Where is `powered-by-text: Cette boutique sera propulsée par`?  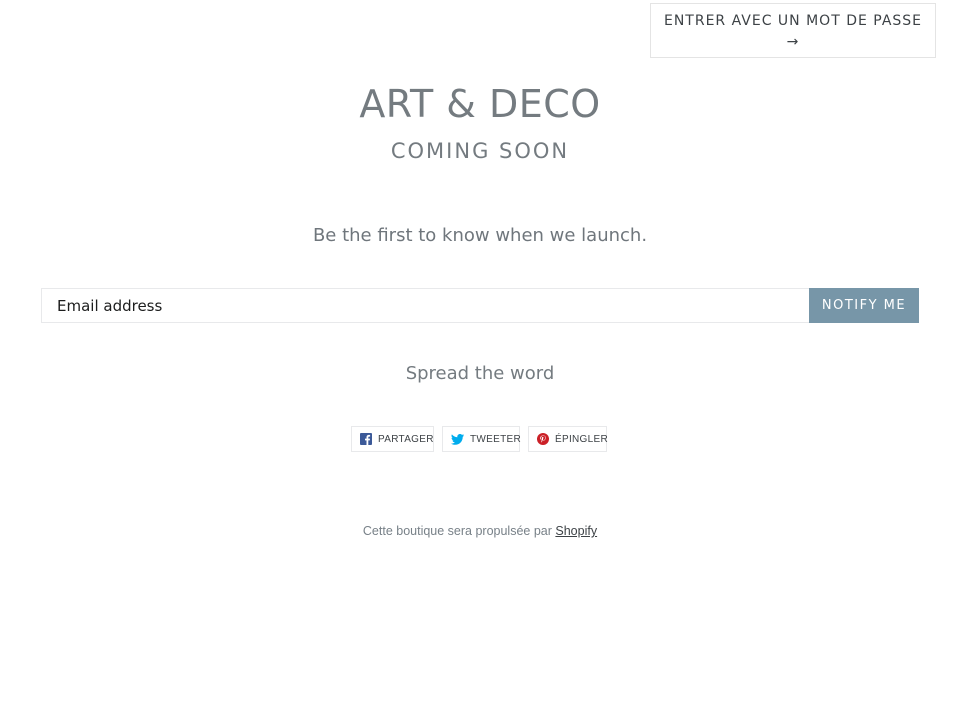
powered-by-text: Cette boutique sera propulsée par is located at coordinates (457, 531).